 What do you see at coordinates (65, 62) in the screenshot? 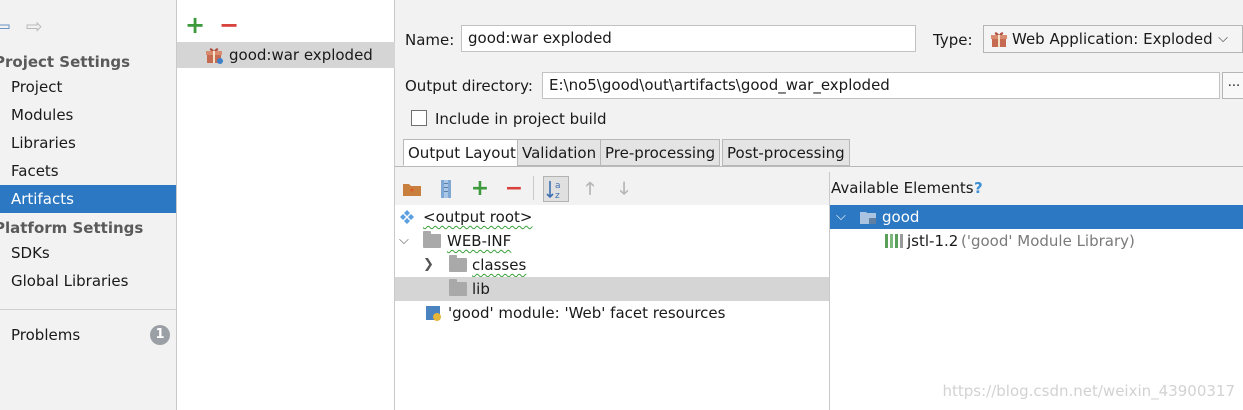
I see `project-settings-header: Project Settings` at bounding box center [65, 62].